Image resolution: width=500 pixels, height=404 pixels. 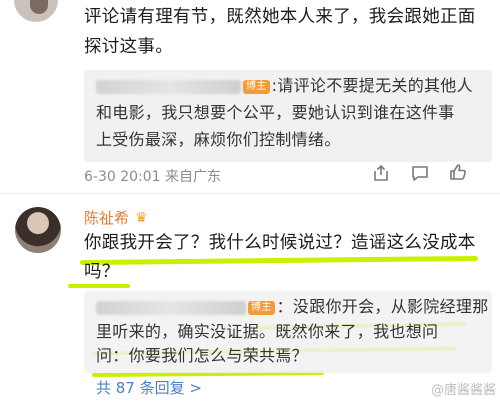 What do you see at coordinates (128, 47) in the screenshot?
I see `comment-text-line: 探讨这事。` at bounding box center [128, 47].